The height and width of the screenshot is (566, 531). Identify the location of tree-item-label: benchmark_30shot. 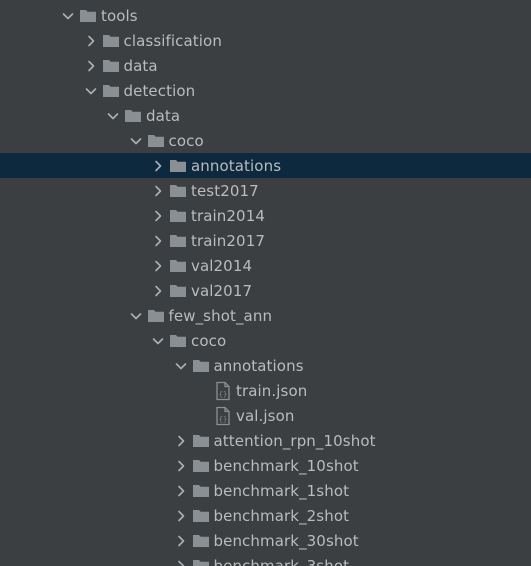
(286, 540).